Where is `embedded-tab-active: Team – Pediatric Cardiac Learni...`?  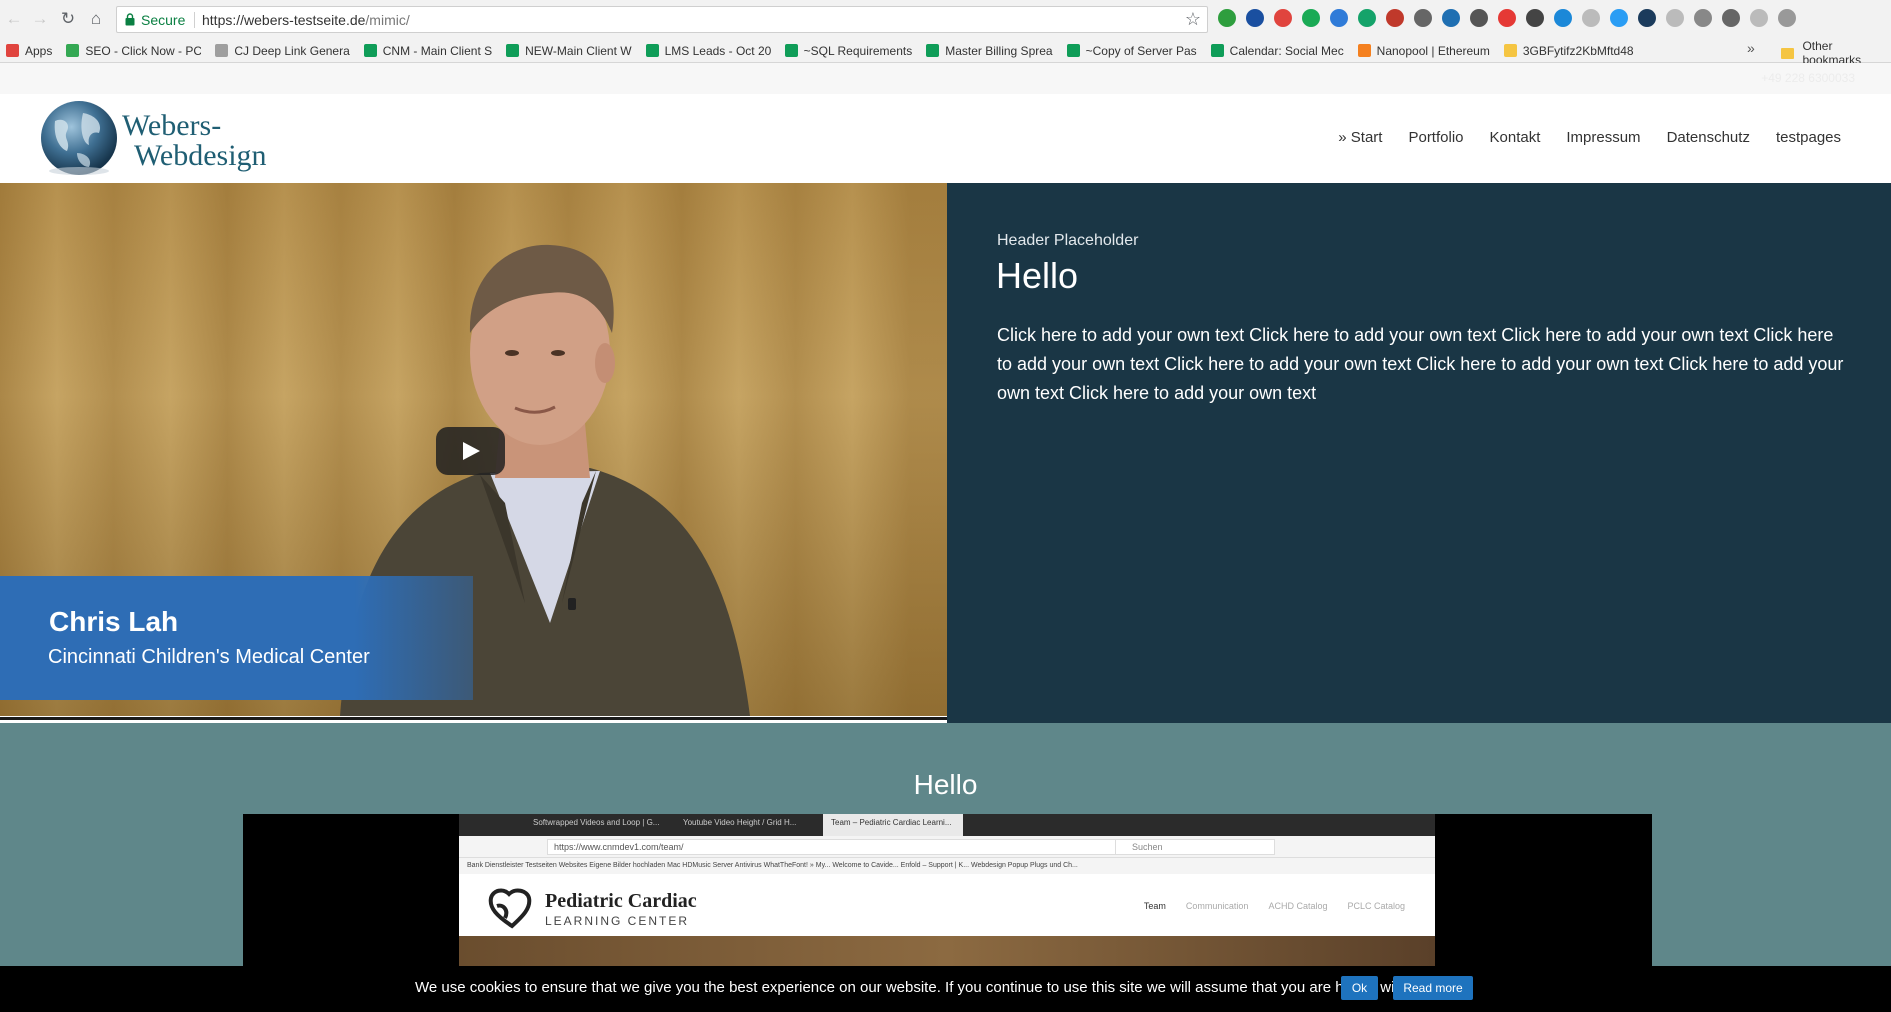
embedded-tab-active: Team – Pediatric Cardiac Learni... is located at coordinates (893, 825).